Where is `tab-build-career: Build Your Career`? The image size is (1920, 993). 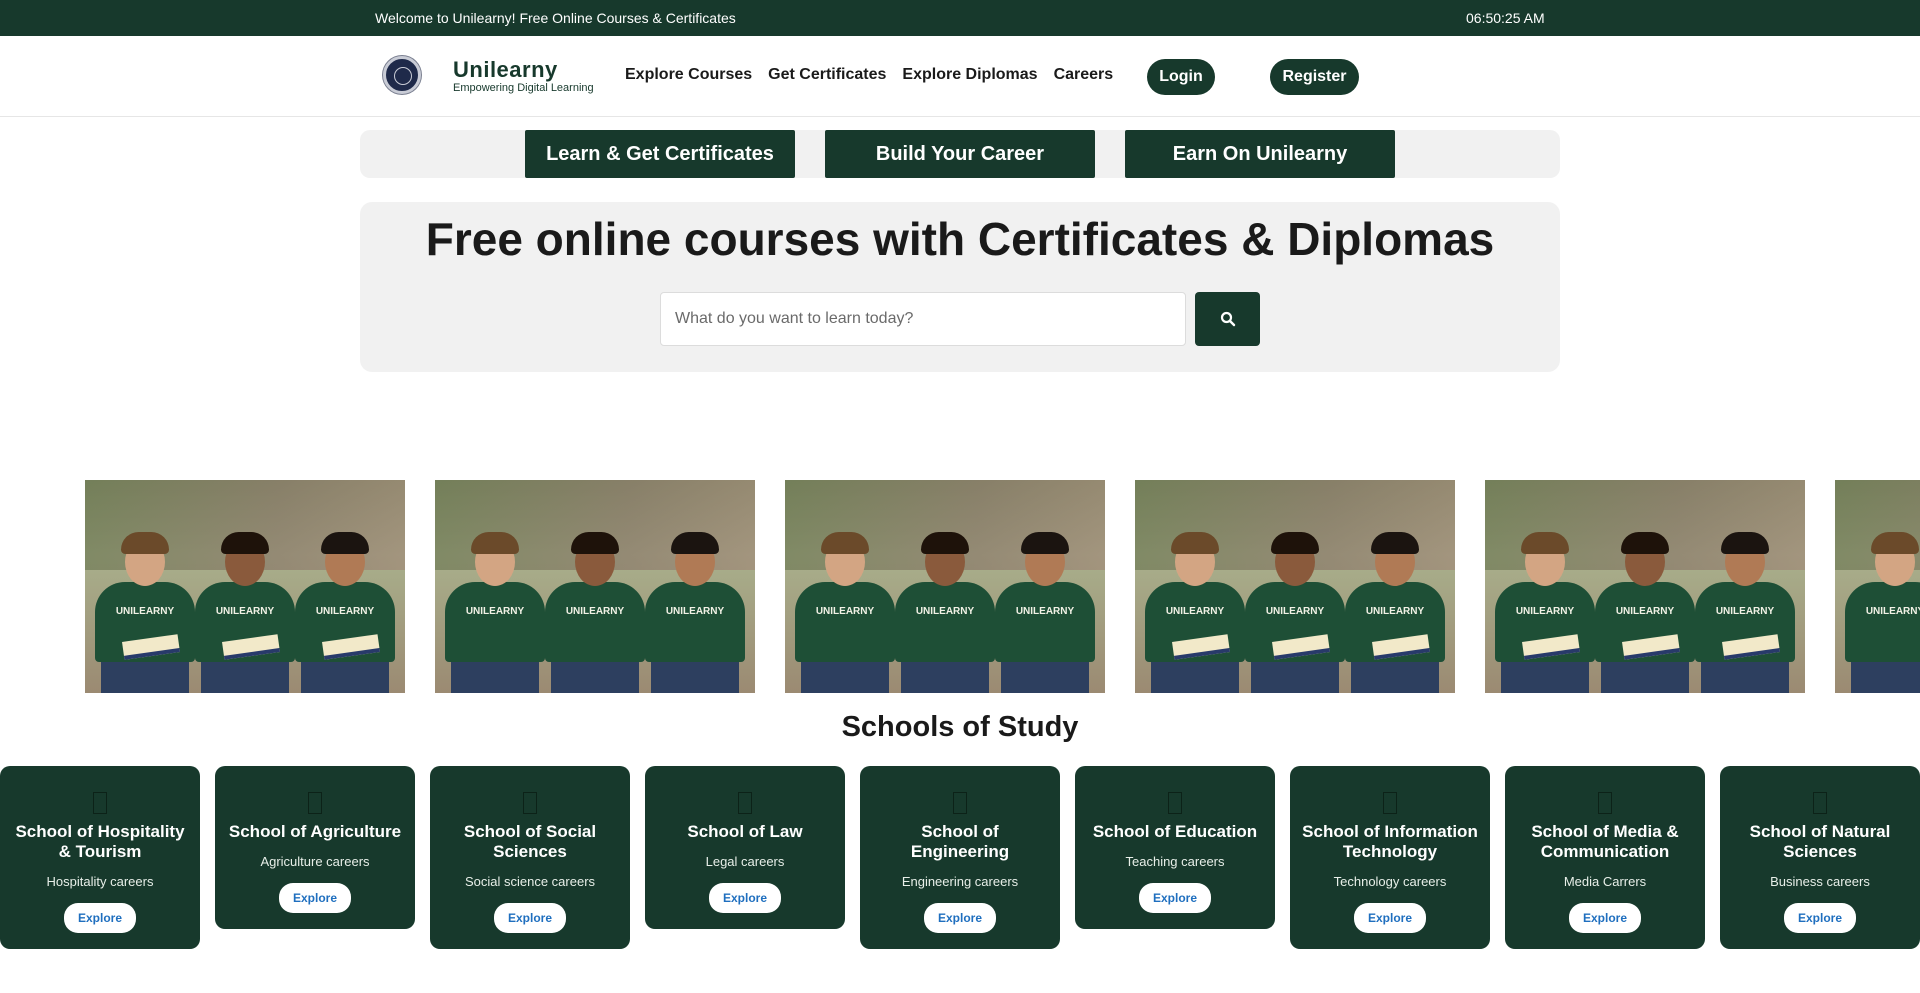
tab-build-career: Build Your Career is located at coordinates (960, 154).